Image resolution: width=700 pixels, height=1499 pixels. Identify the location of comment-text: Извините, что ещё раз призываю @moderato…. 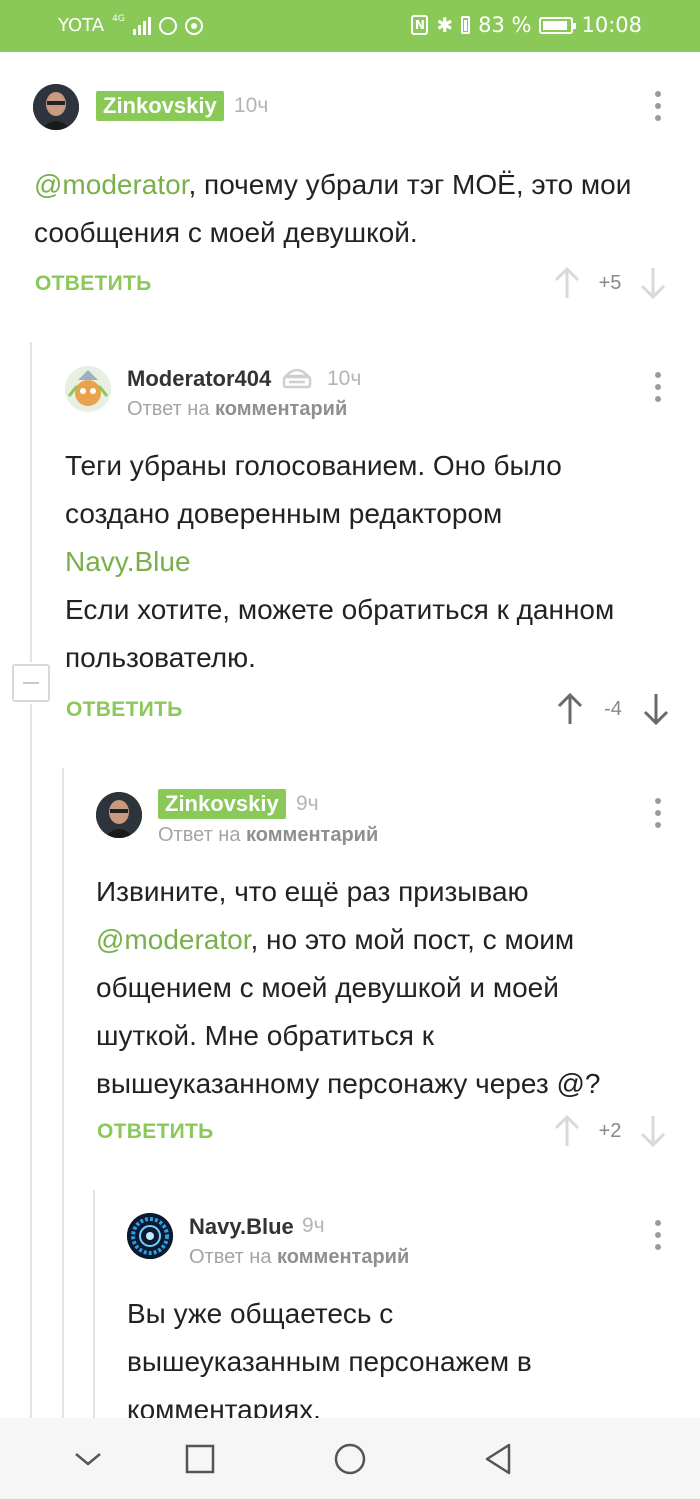
(379, 988).